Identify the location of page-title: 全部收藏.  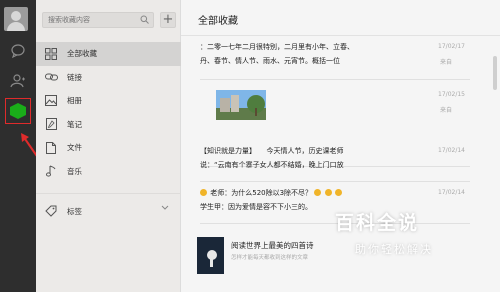
(218, 21).